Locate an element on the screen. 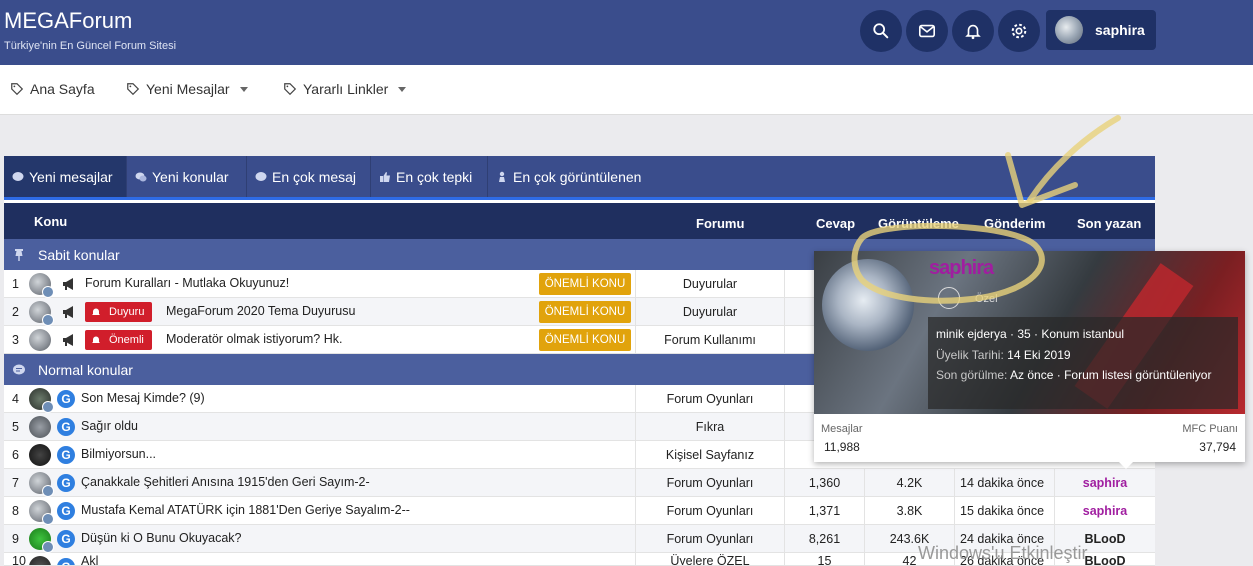 The width and height of the screenshot is (1253, 566). nav-home-label: Ana Sayfa is located at coordinates (62, 89).